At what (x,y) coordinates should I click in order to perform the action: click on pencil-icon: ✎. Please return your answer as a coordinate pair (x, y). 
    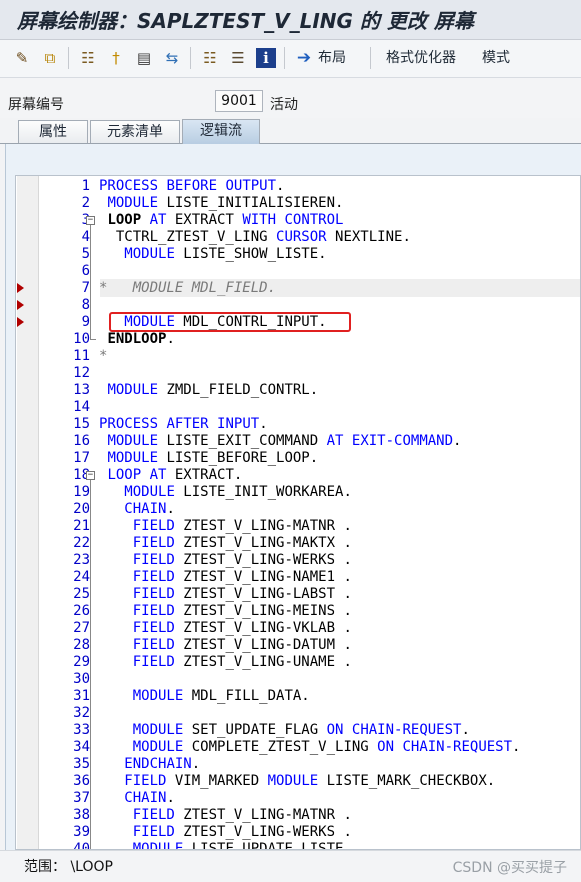
    Looking at the image, I should click on (22, 58).